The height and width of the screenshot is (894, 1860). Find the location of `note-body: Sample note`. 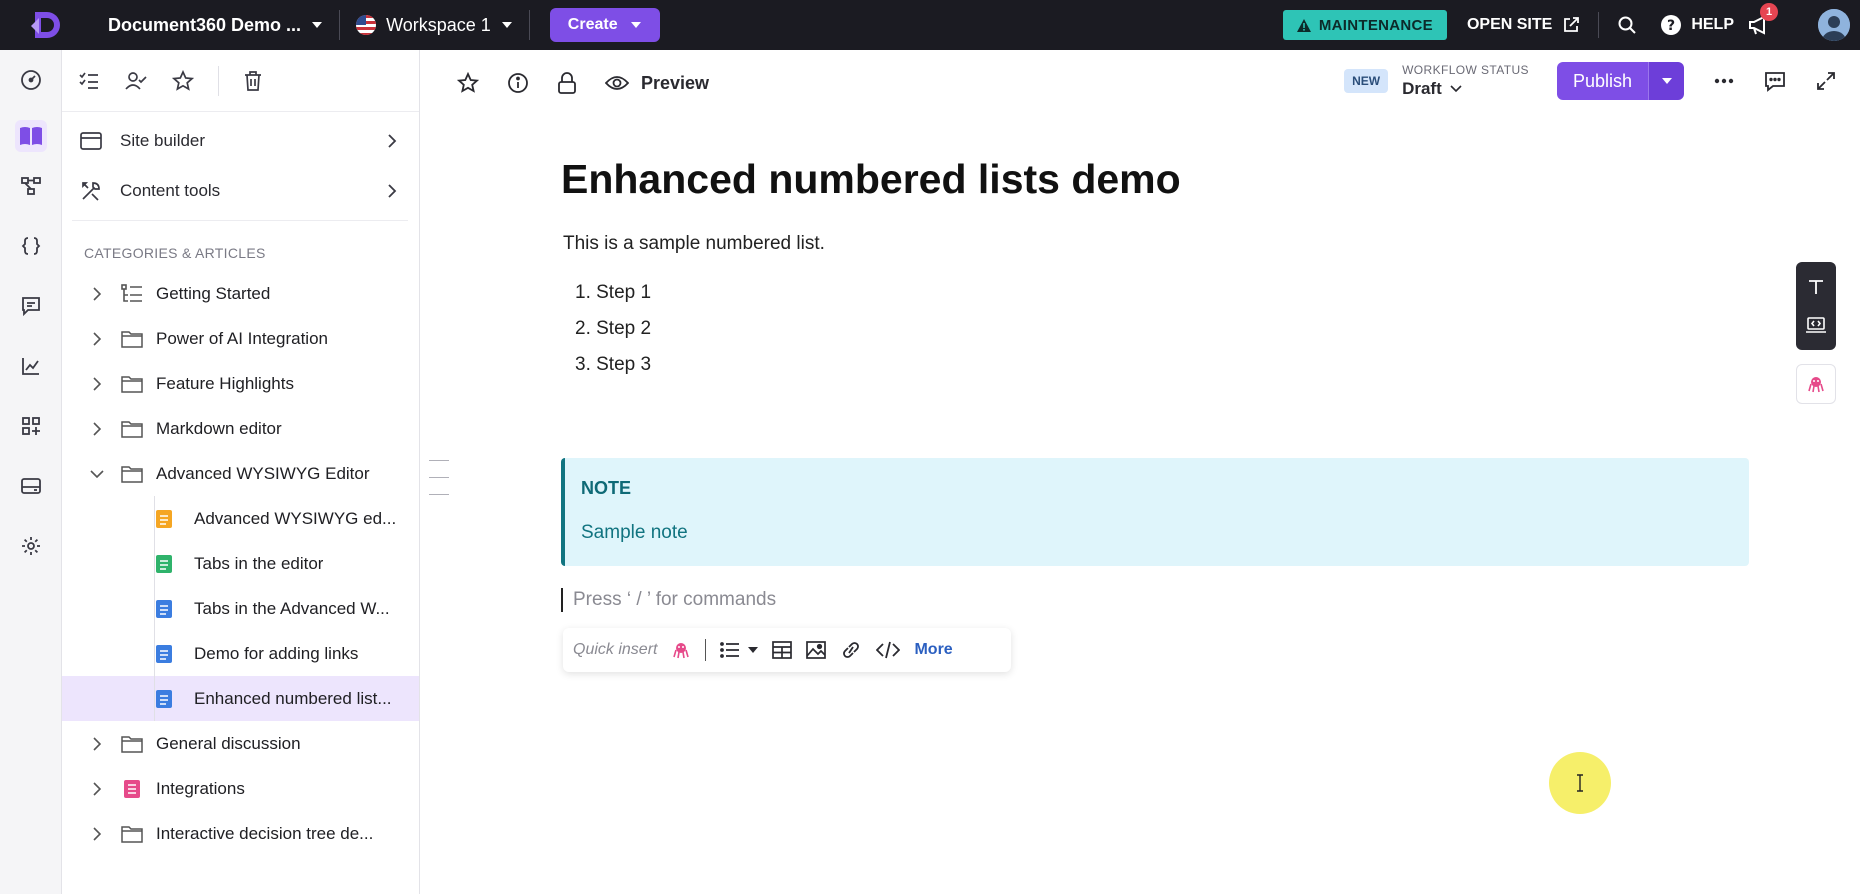

note-body: Sample note is located at coordinates (634, 533).